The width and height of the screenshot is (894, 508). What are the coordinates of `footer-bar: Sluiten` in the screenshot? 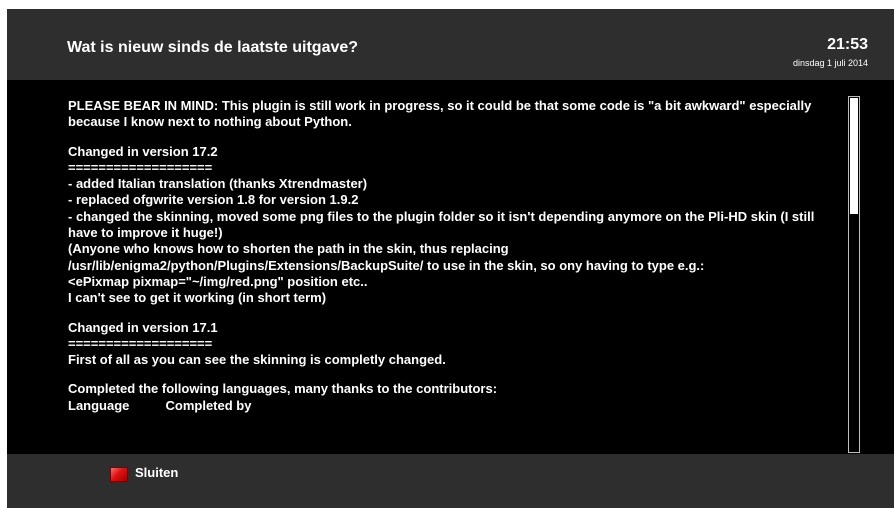 It's located at (450, 481).